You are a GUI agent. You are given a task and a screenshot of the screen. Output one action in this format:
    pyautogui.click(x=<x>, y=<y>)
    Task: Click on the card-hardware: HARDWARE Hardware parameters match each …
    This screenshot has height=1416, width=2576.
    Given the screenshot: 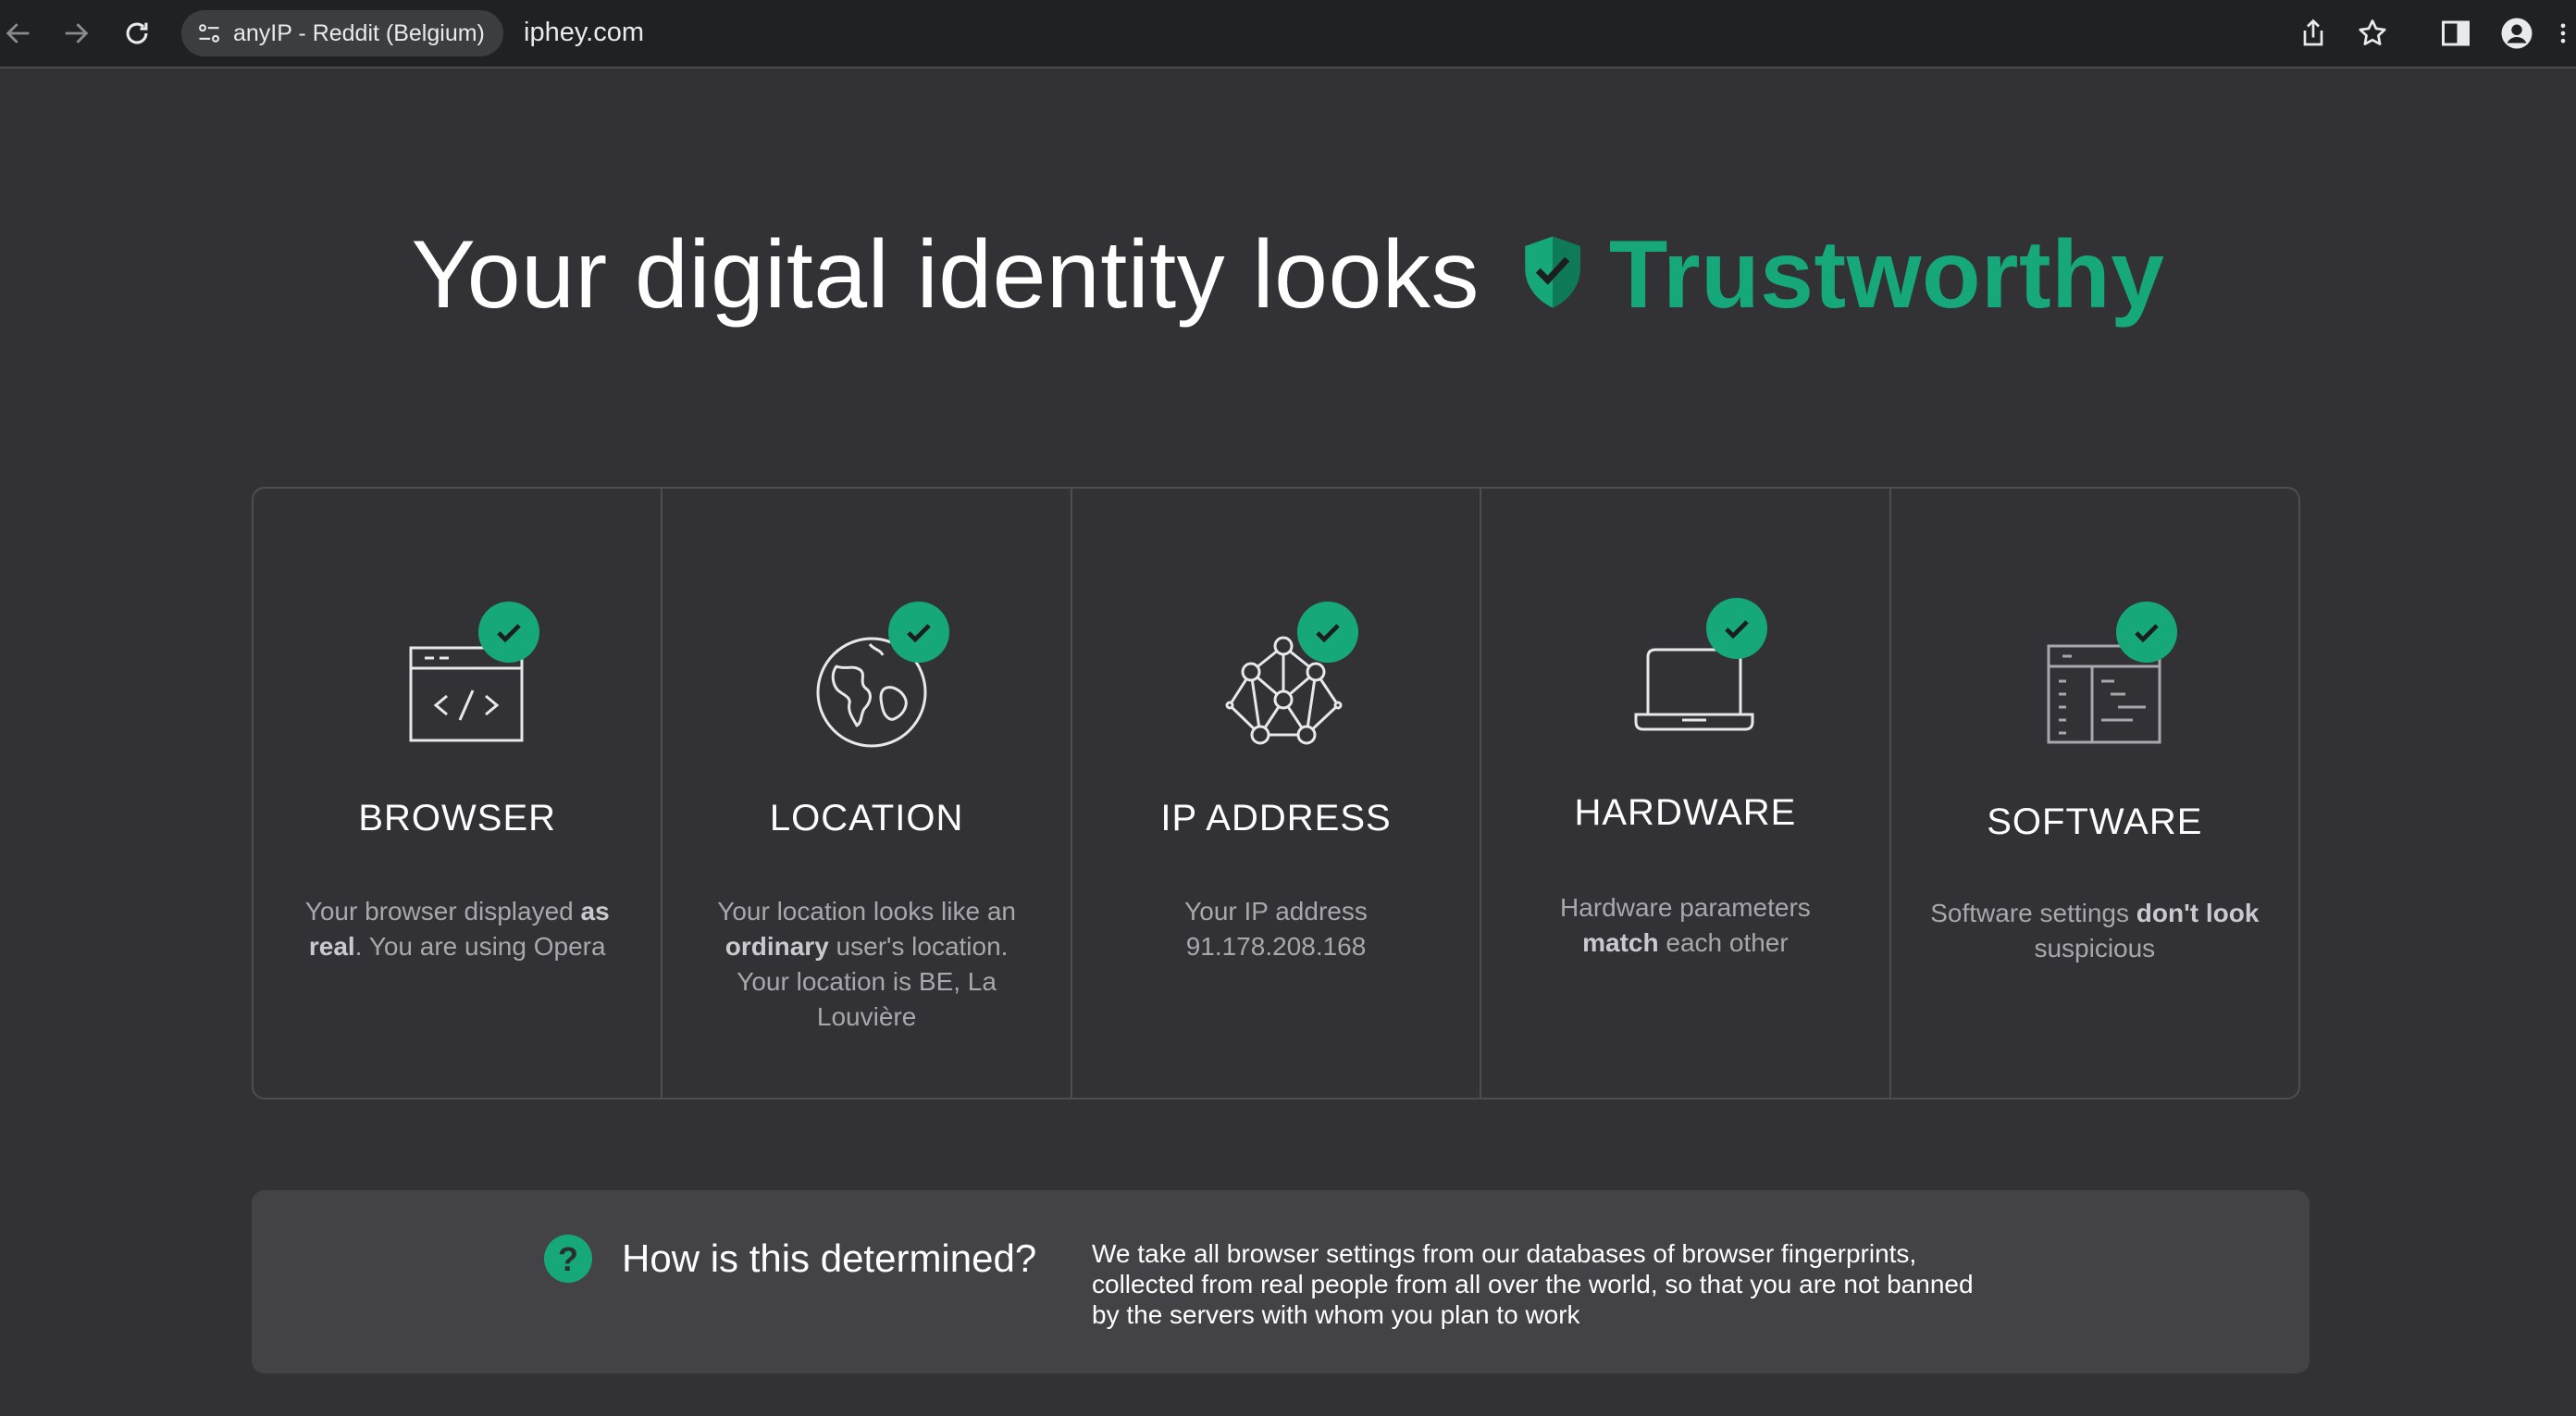 What is the action you would take?
    pyautogui.click(x=1686, y=793)
    